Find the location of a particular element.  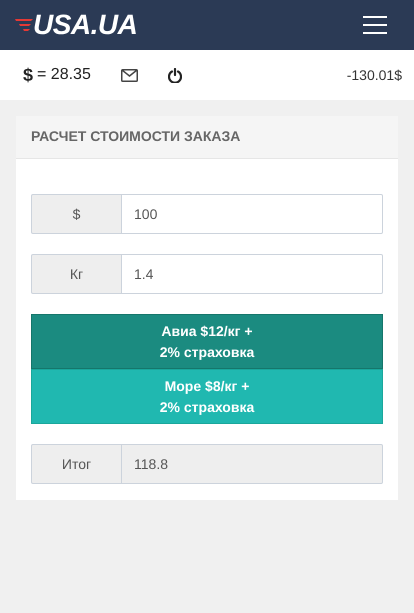

card-title: РАСЧЕТ СТОИМОСТИ ЗАКАЗА is located at coordinates (135, 136).